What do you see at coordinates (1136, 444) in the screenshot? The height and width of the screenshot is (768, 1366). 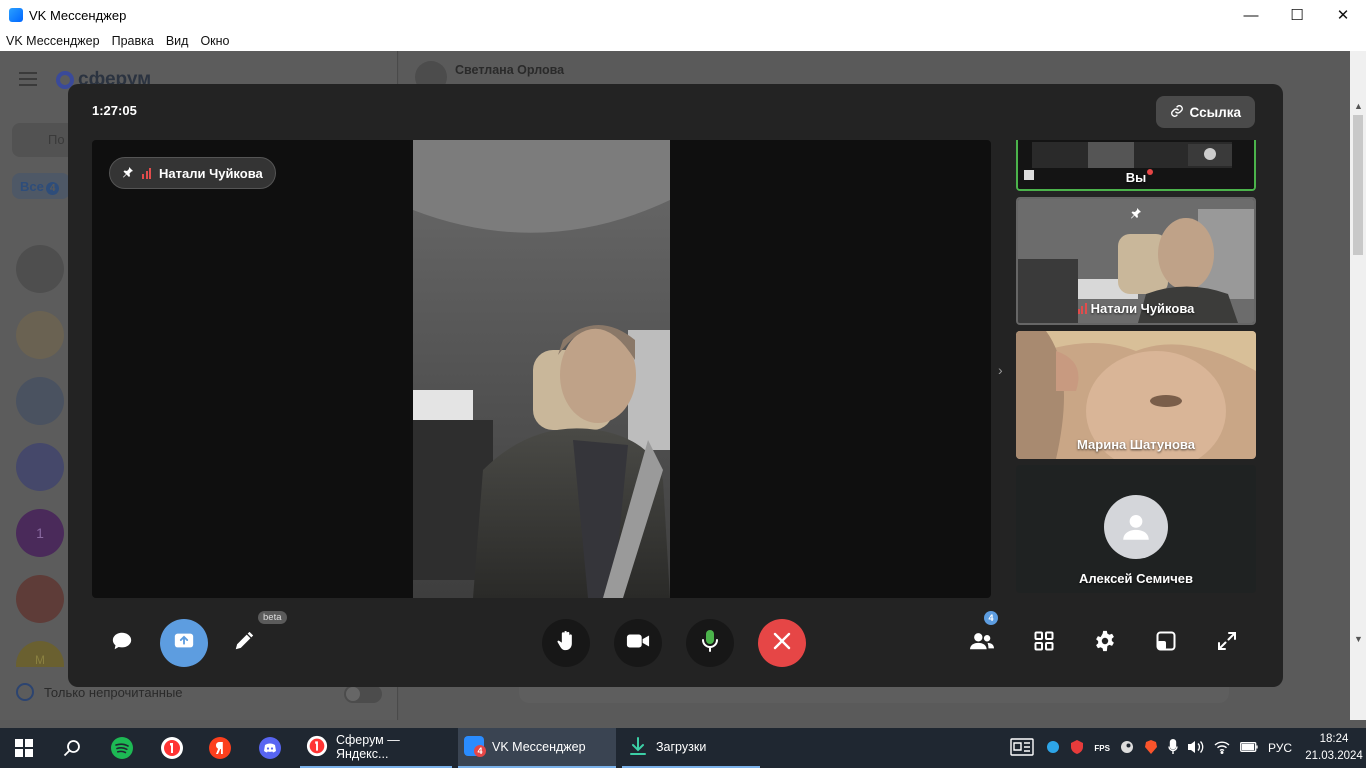 I see `participant-name: Марина Шатунова` at bounding box center [1136, 444].